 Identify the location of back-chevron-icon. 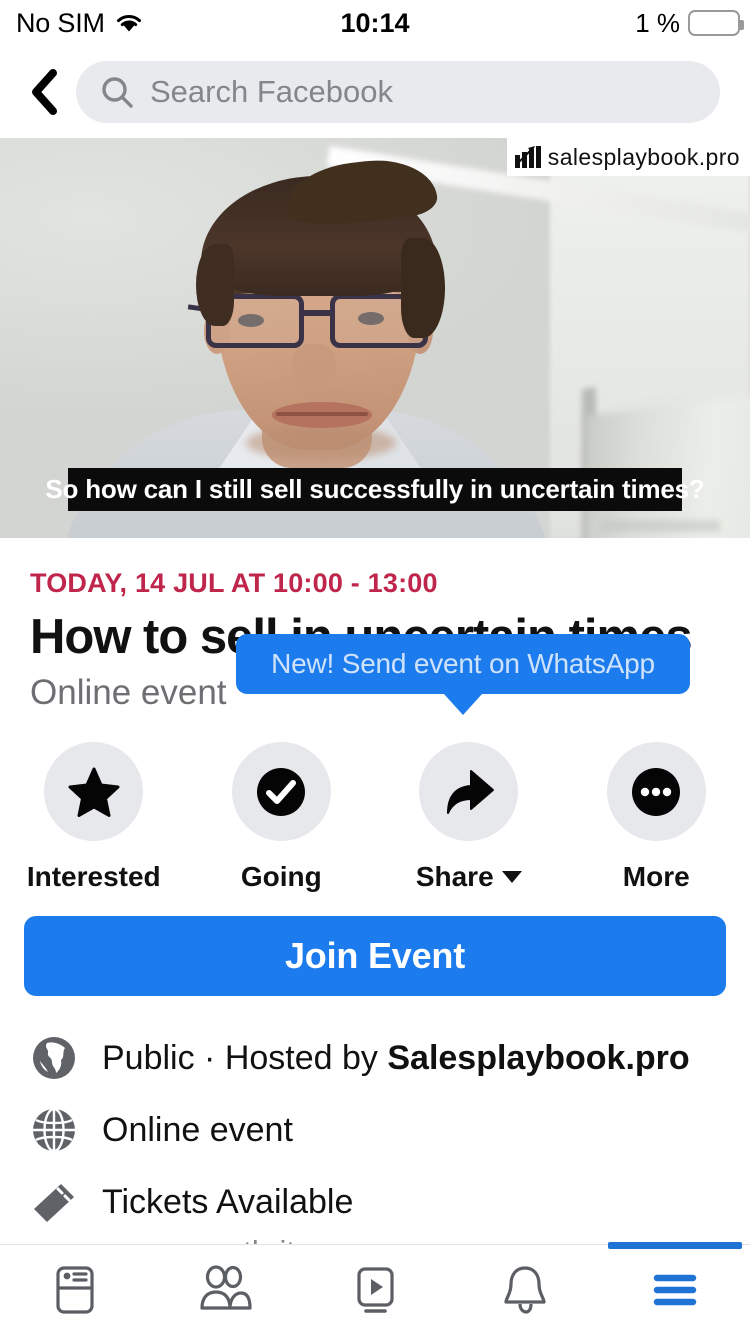
(44, 92).